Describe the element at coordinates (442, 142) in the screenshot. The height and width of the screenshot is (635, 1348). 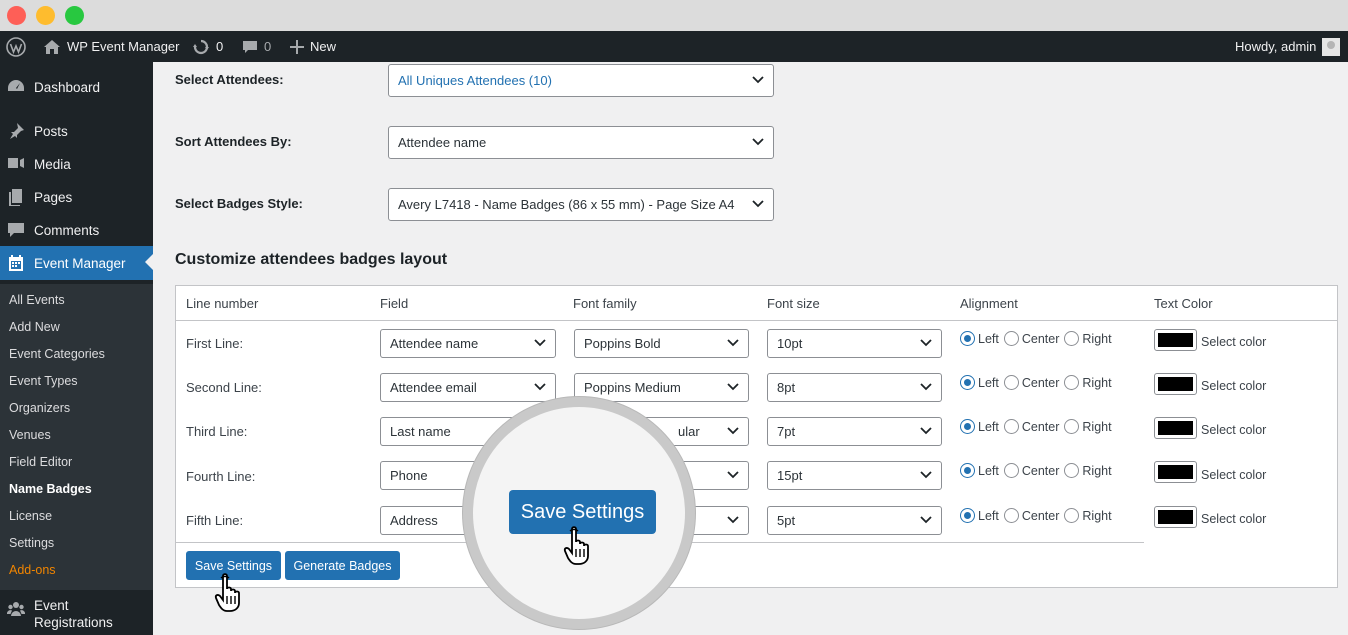
I see `sort-attendees-value: Attendee name` at that location.